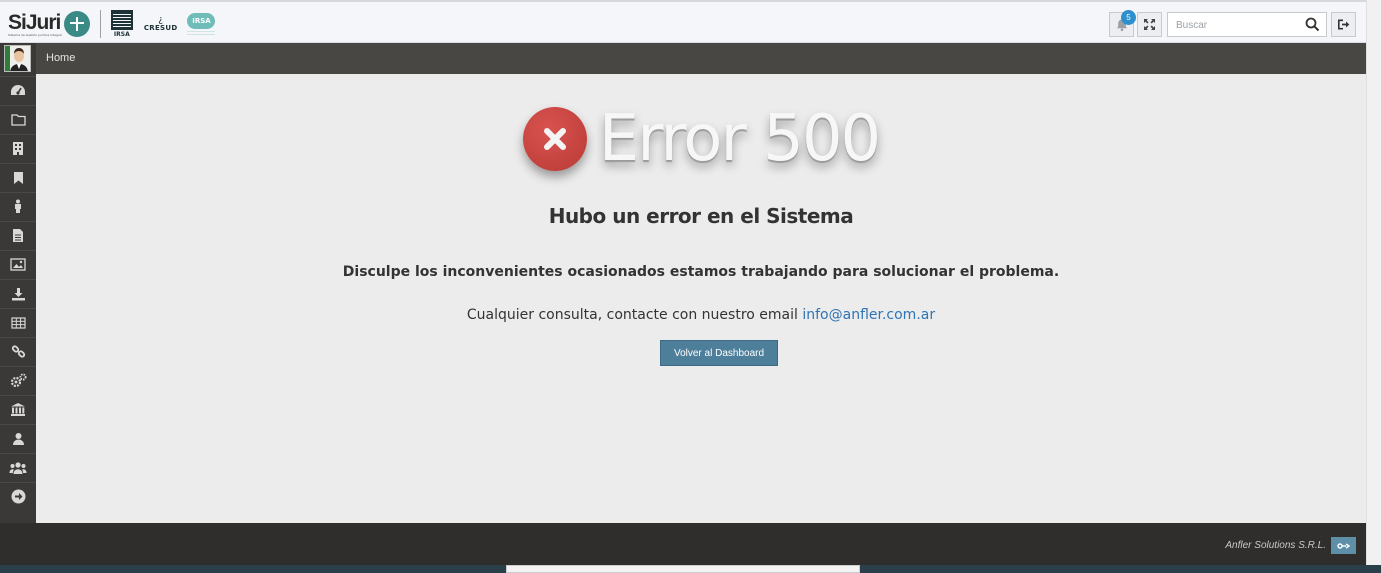 This screenshot has height=573, width=1381. What do you see at coordinates (701, 544) in the screenshot?
I see `footer: Anfler Solutions S.R.L.` at bounding box center [701, 544].